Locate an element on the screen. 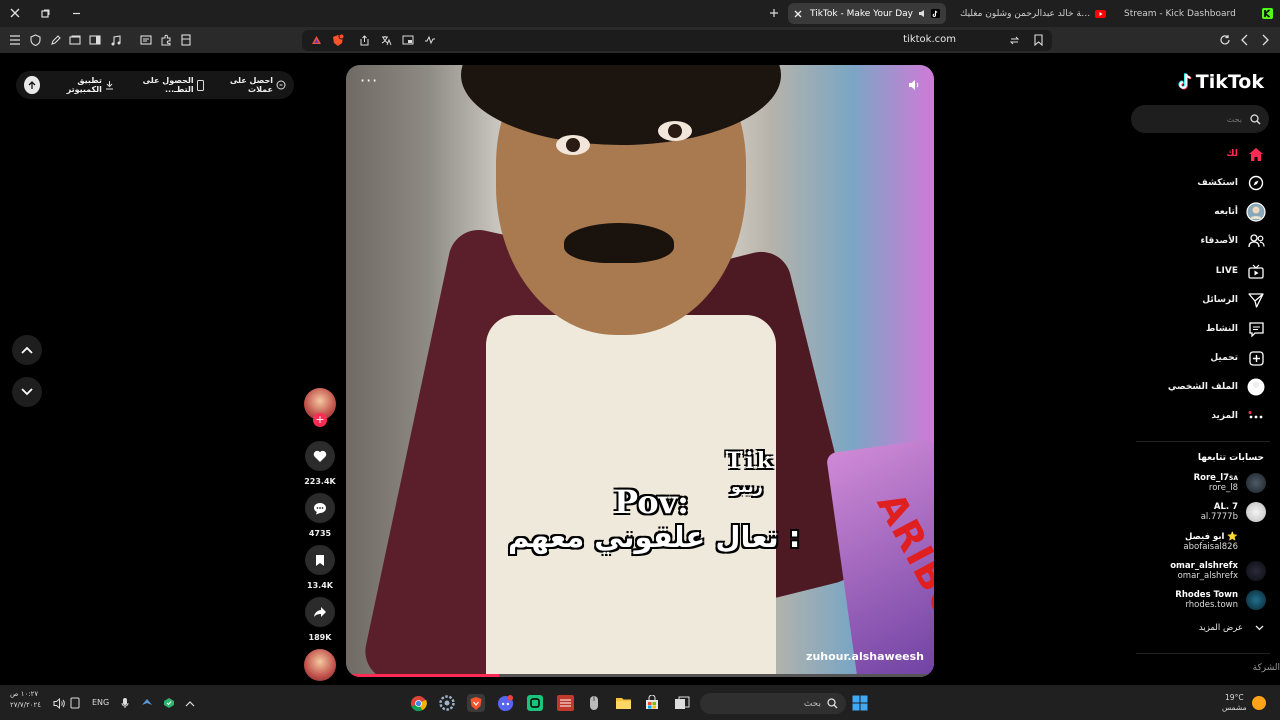 The height and width of the screenshot is (720, 1280). volume-icon is located at coordinates (914, 85).